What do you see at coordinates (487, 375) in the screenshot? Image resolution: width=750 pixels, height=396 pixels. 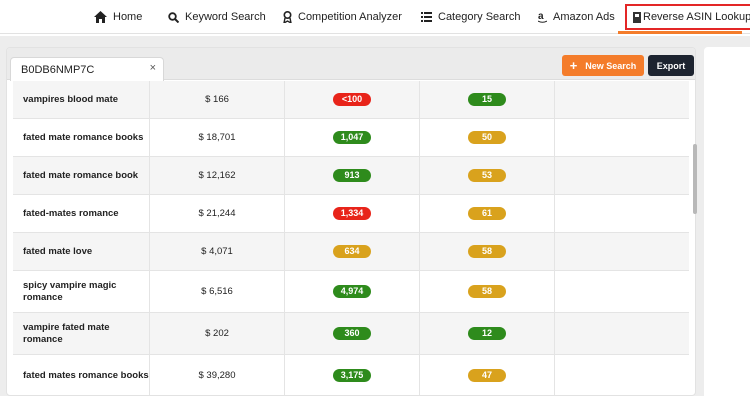 I see `score-badge: 47` at bounding box center [487, 375].